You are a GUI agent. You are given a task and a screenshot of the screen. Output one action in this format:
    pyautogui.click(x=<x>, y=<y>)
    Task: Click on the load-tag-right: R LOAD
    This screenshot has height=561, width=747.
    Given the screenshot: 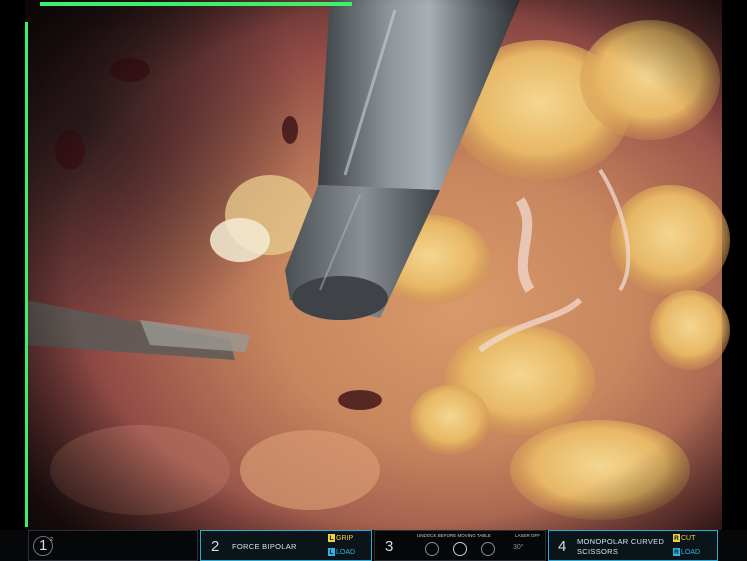 What is the action you would take?
    pyautogui.click(x=686, y=552)
    